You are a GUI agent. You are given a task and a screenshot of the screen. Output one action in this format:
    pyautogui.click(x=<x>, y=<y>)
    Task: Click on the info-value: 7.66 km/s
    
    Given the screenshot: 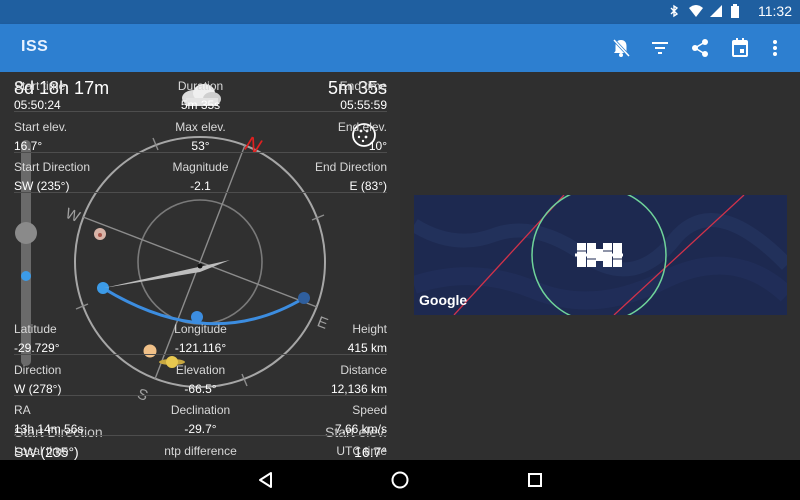 What is the action you would take?
    pyautogui.click(x=360, y=429)
    